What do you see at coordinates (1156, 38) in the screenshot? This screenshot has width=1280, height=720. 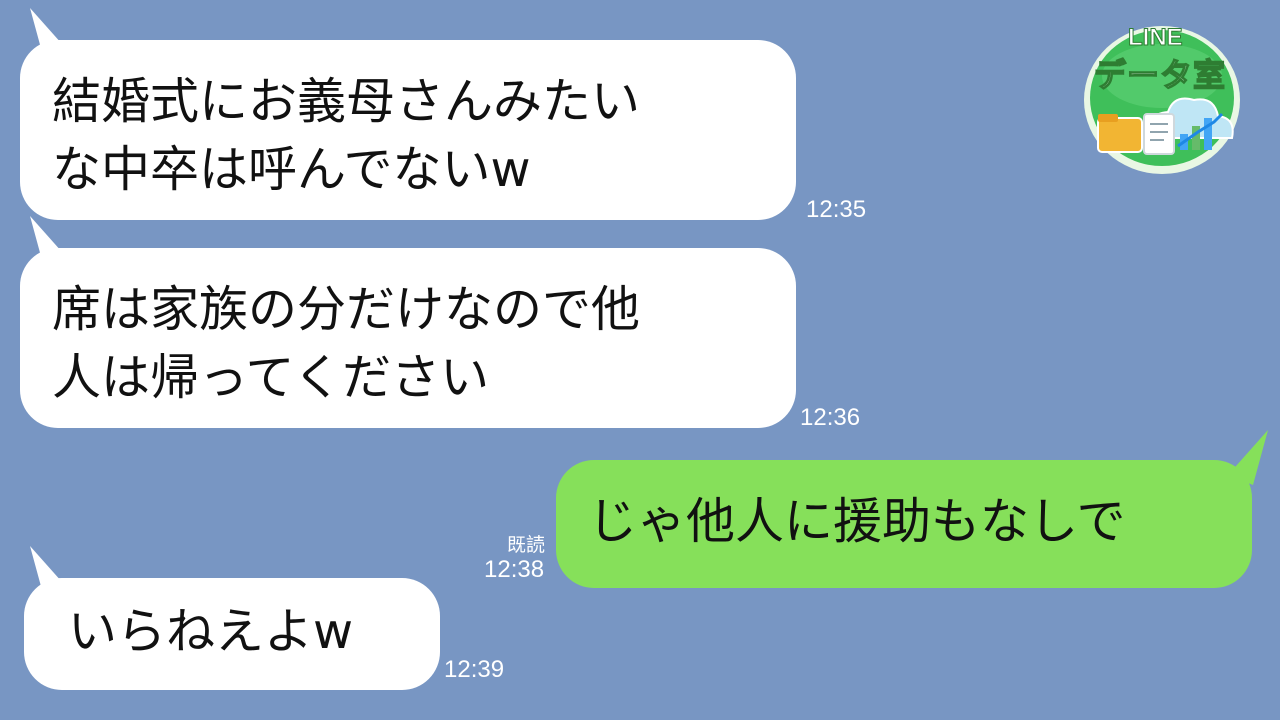 I see `logo-line-text: LINE` at bounding box center [1156, 38].